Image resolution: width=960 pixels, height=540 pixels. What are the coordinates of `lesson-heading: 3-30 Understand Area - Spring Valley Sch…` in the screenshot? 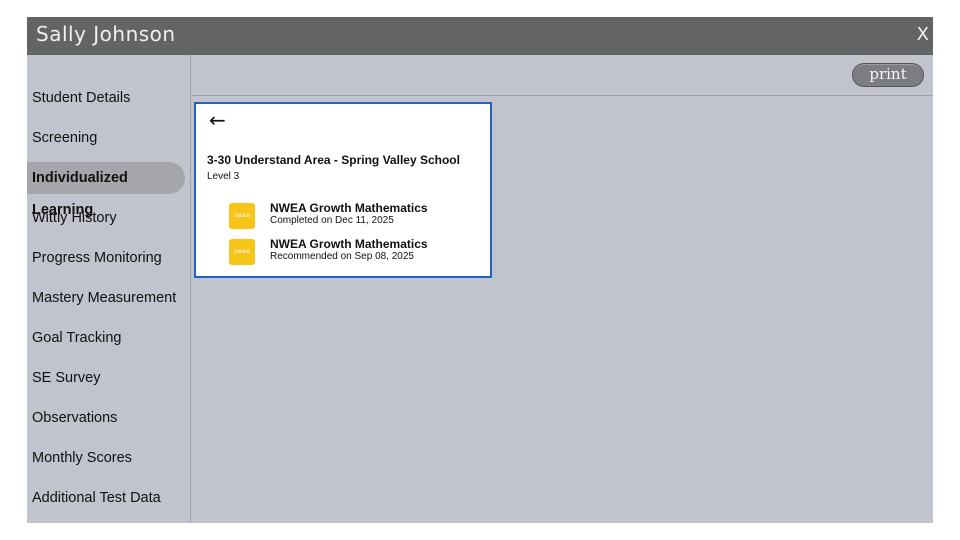 It's located at (333, 160).